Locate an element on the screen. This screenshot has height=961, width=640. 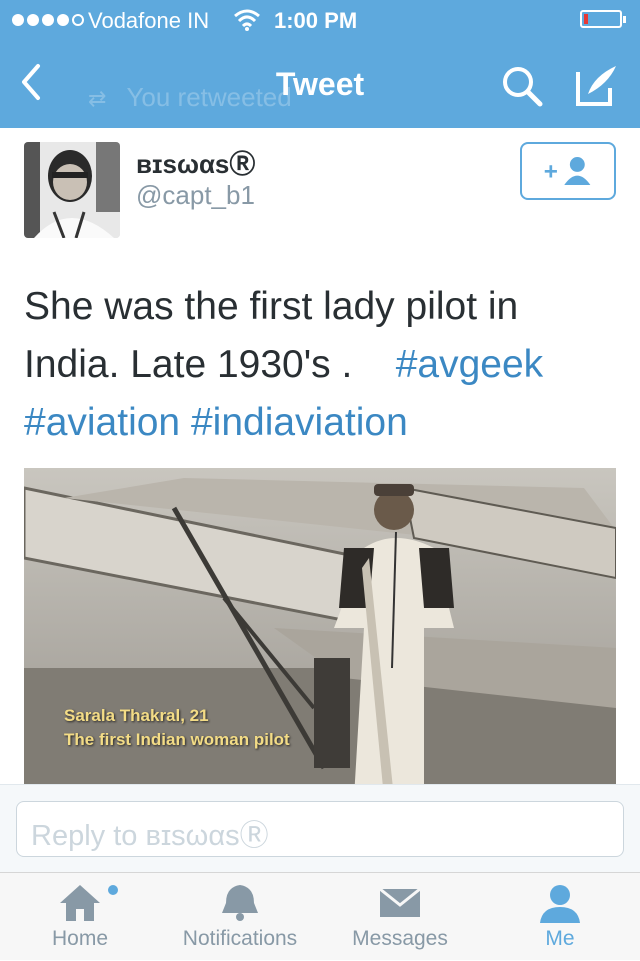
compose-tweet-icon is located at coordinates (597, 85).